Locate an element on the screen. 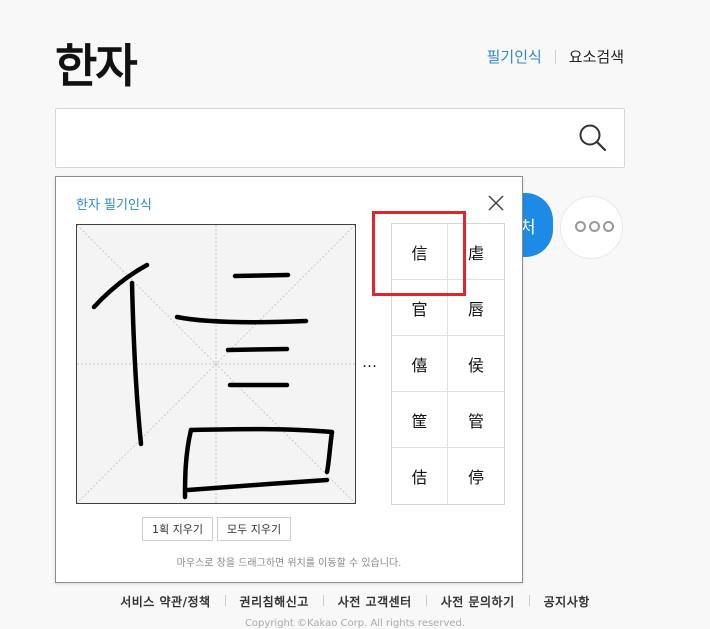 The image size is (710, 629). close-icon is located at coordinates (496, 203).